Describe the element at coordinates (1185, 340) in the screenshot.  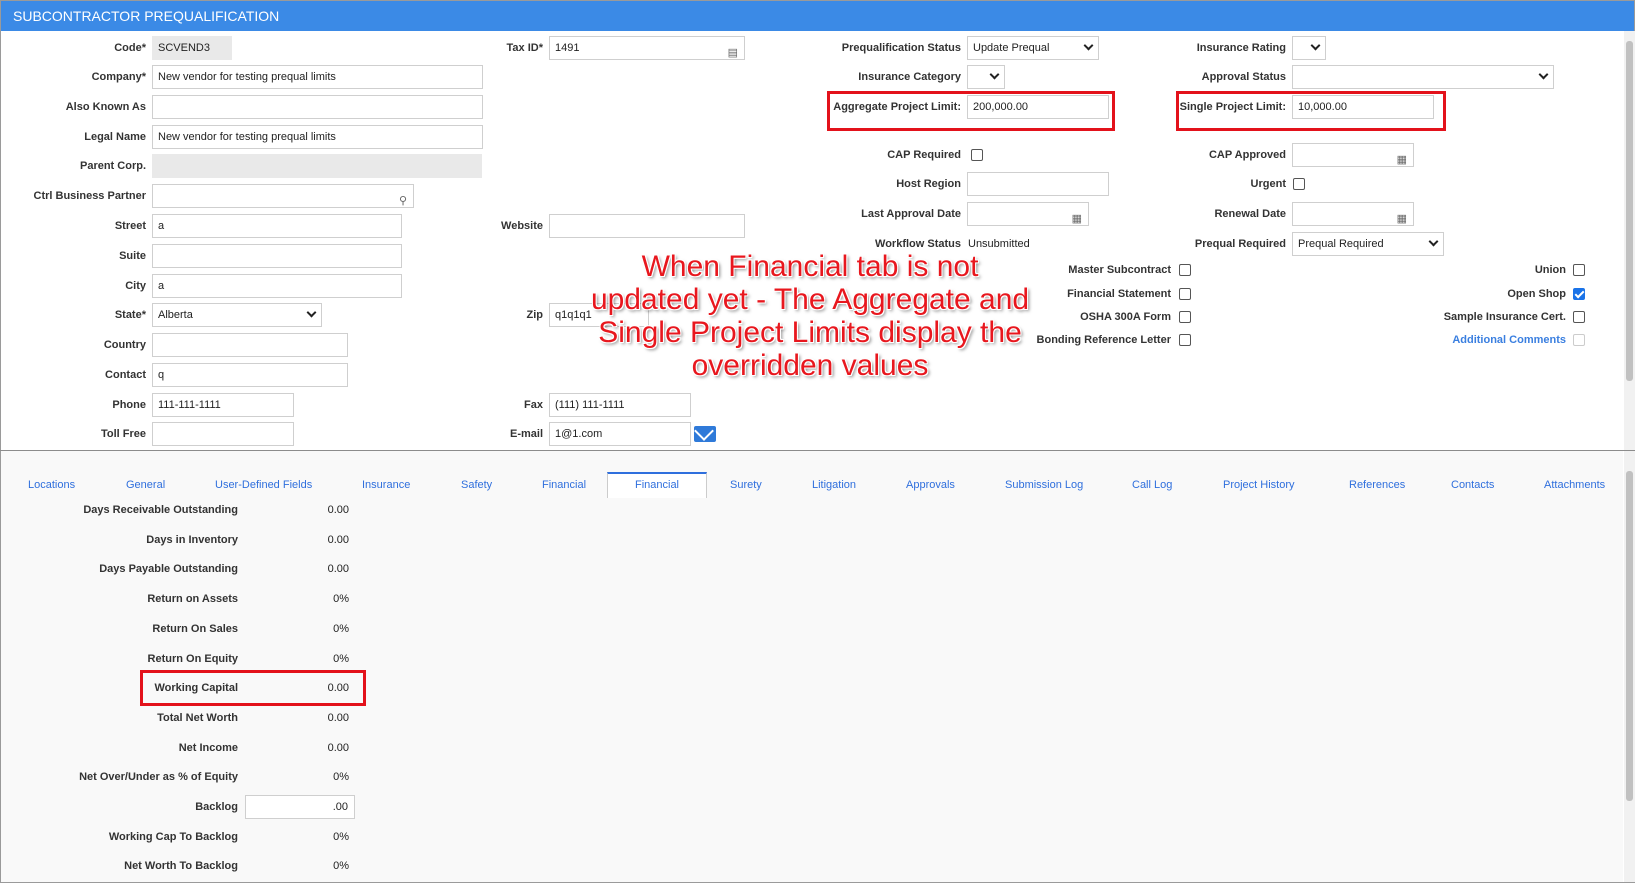
I see `bonding-checkbox` at that location.